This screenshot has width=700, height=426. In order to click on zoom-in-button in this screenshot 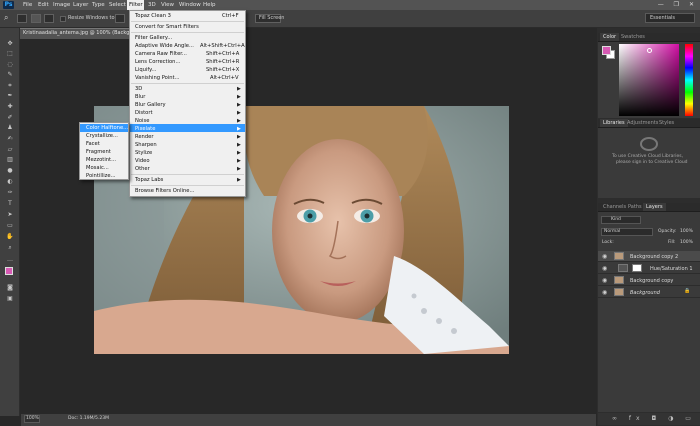, I will do `click(22, 18)`.